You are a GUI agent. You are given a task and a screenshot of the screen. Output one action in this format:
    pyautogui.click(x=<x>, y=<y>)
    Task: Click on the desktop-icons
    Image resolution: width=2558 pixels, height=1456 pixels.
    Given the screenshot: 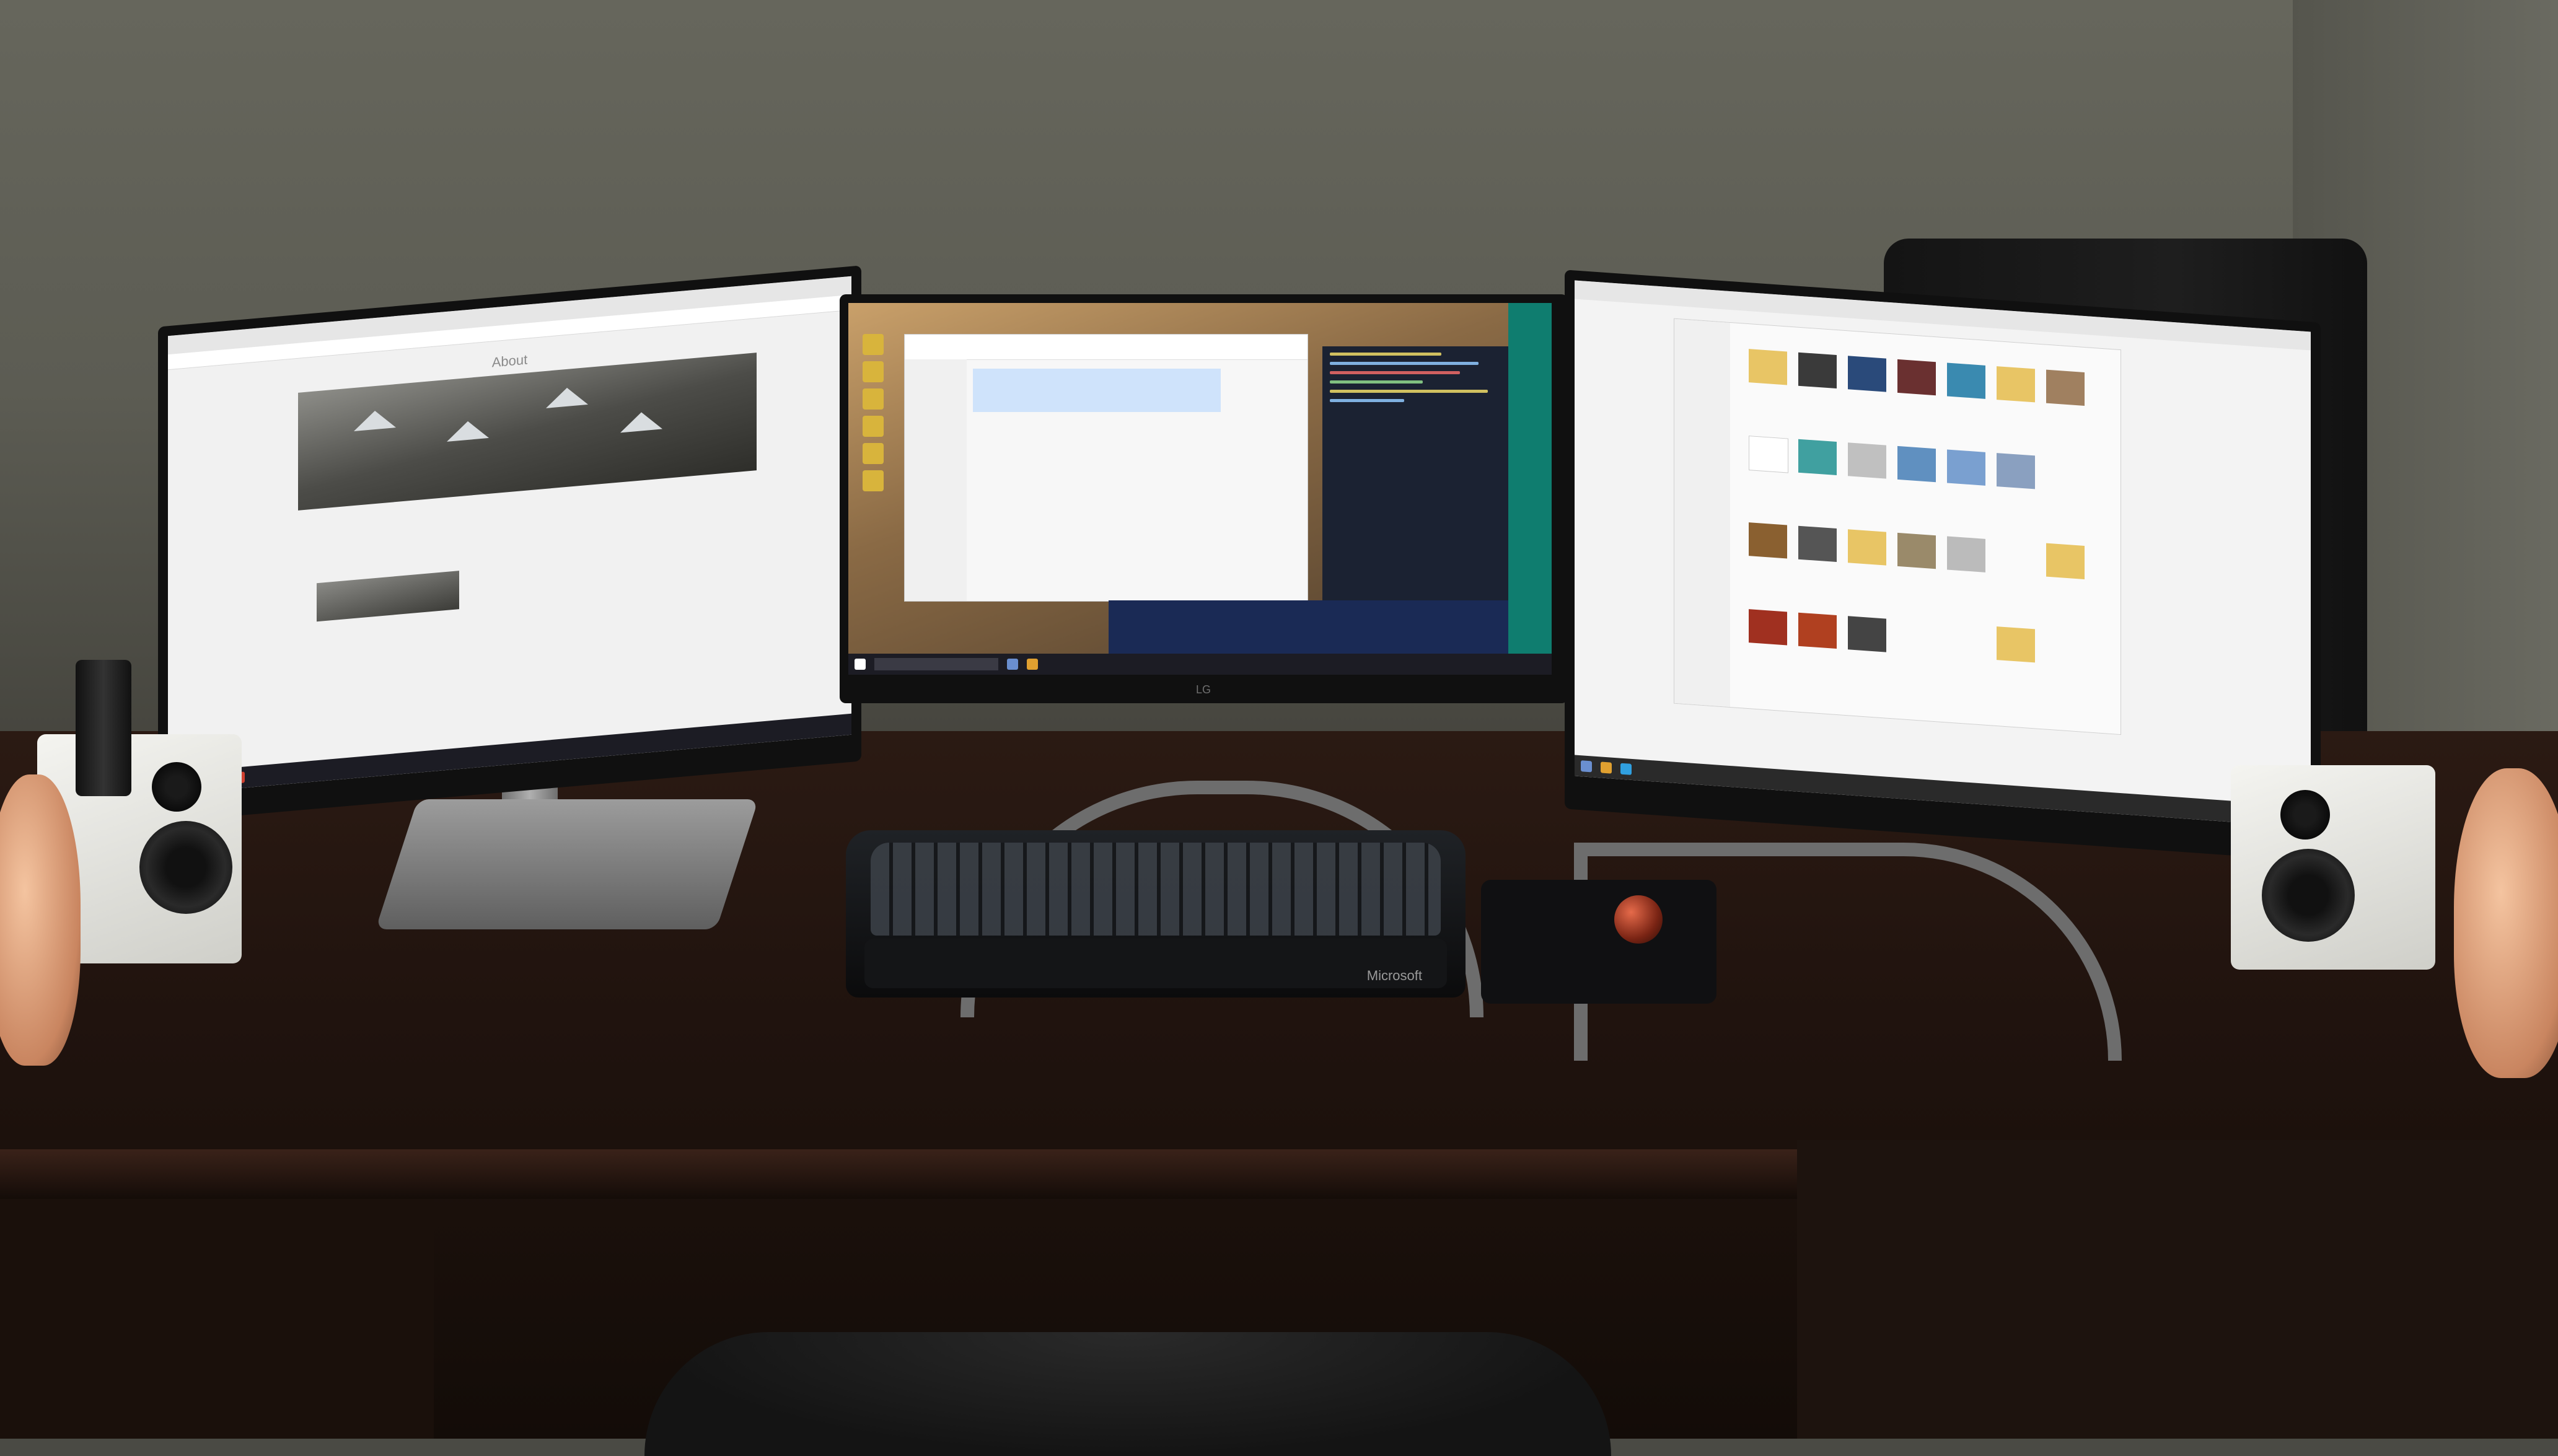 What is the action you would take?
    pyautogui.click(x=873, y=413)
    